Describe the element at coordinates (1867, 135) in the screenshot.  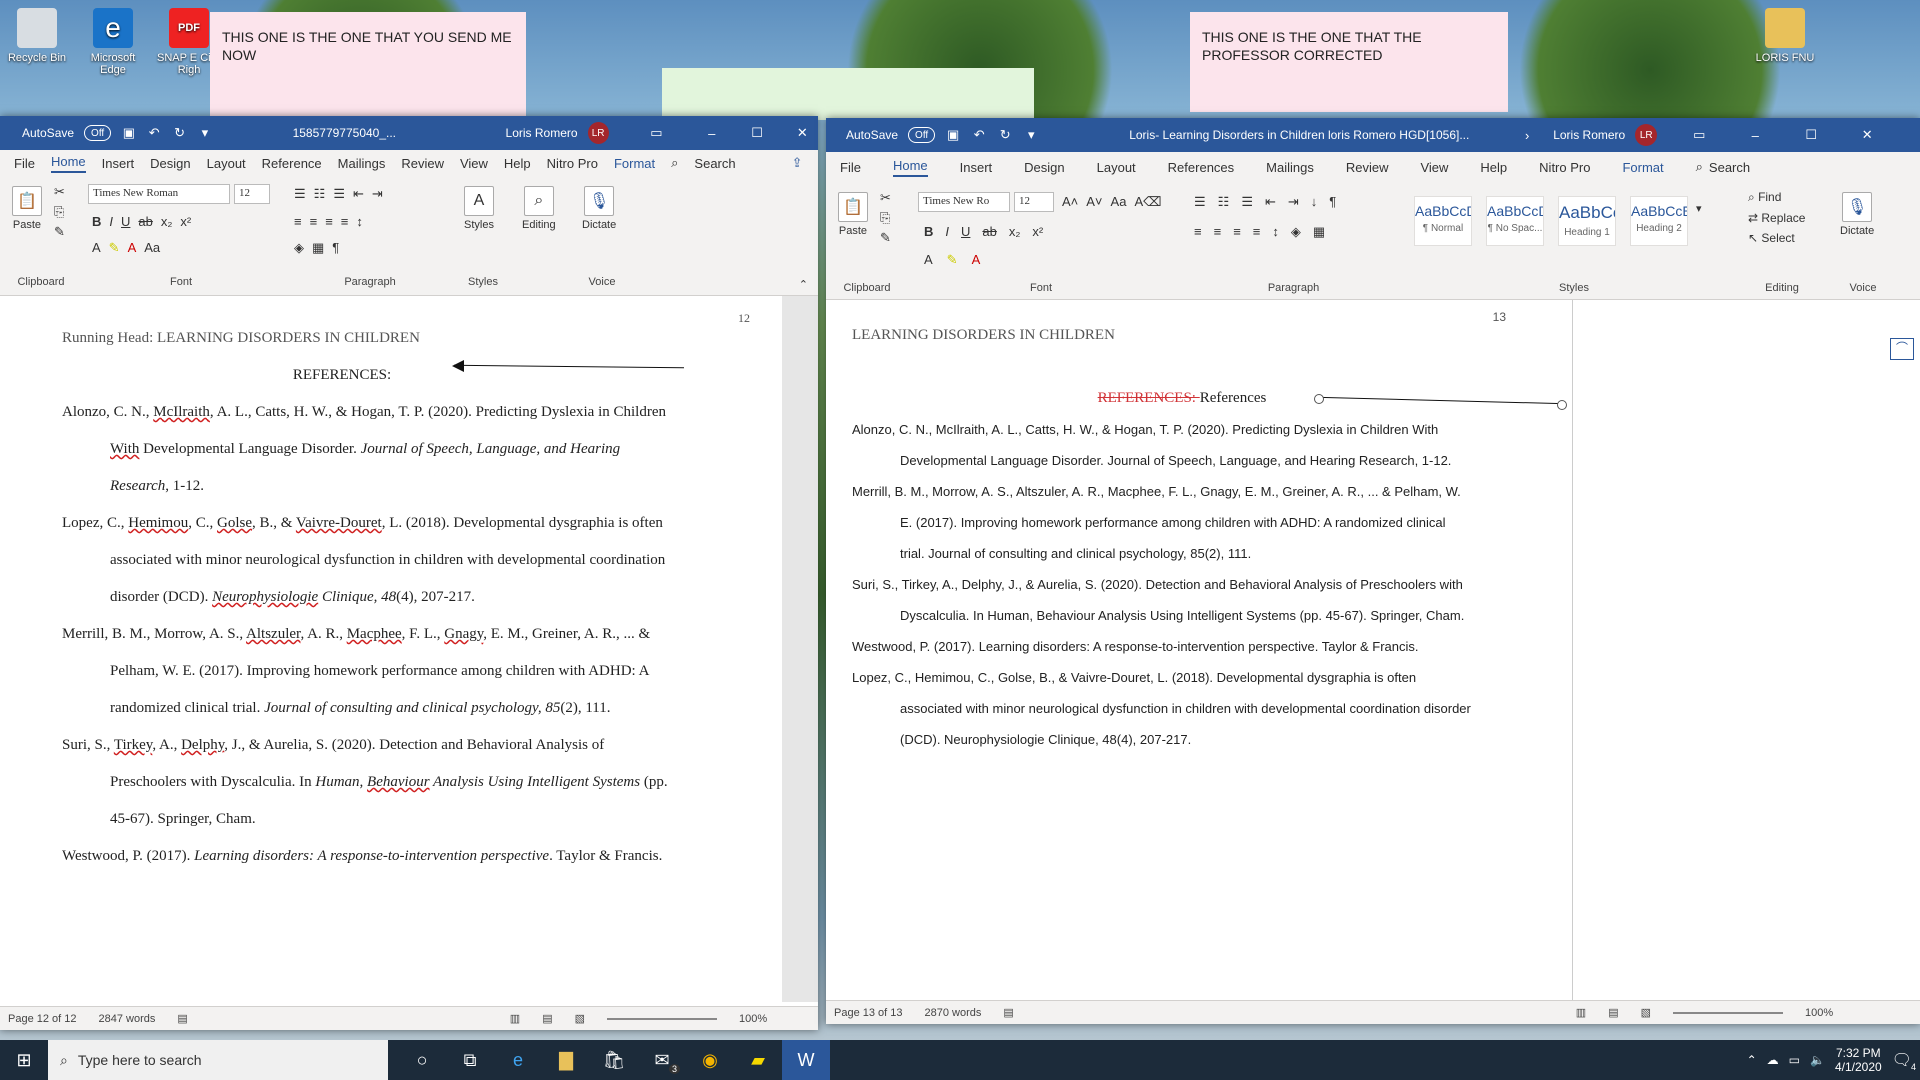
I see `close-icon: ✕` at that location.